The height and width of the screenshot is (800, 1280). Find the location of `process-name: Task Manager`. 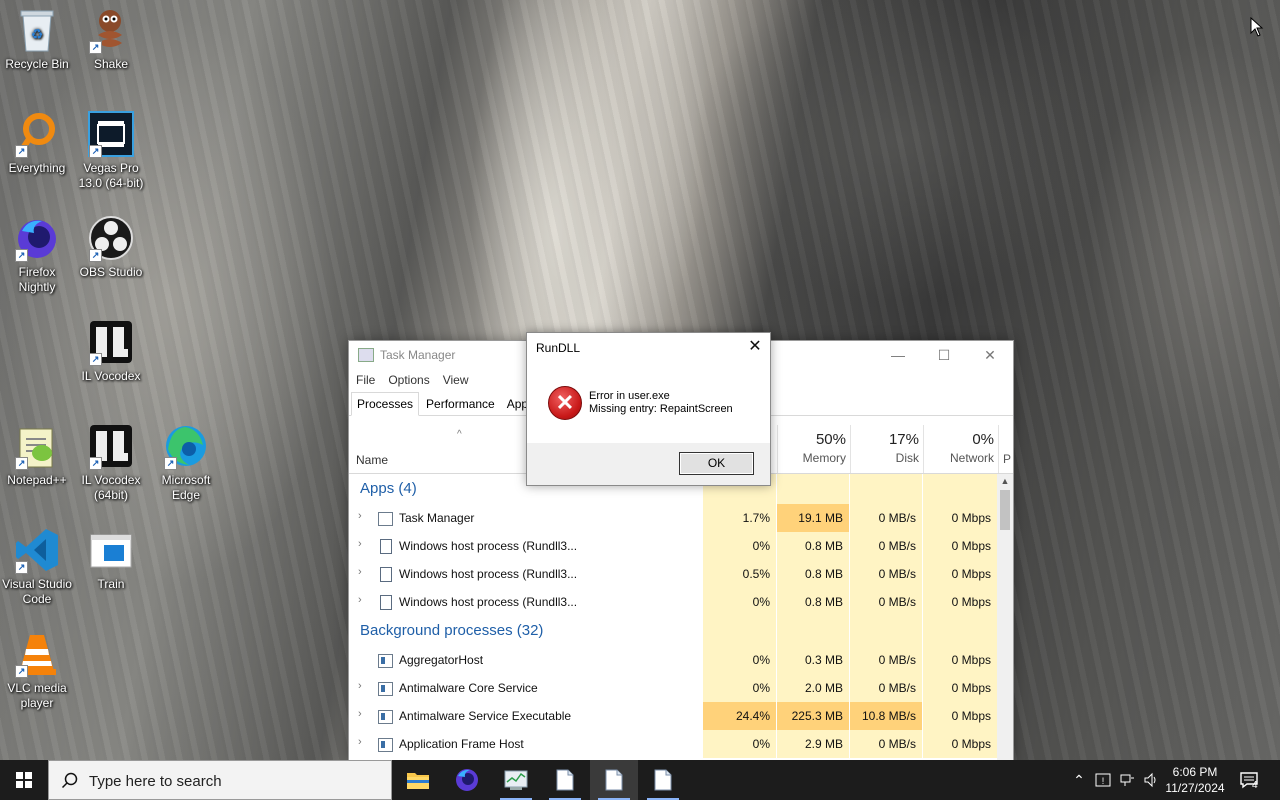

process-name: Task Manager is located at coordinates (437, 518).